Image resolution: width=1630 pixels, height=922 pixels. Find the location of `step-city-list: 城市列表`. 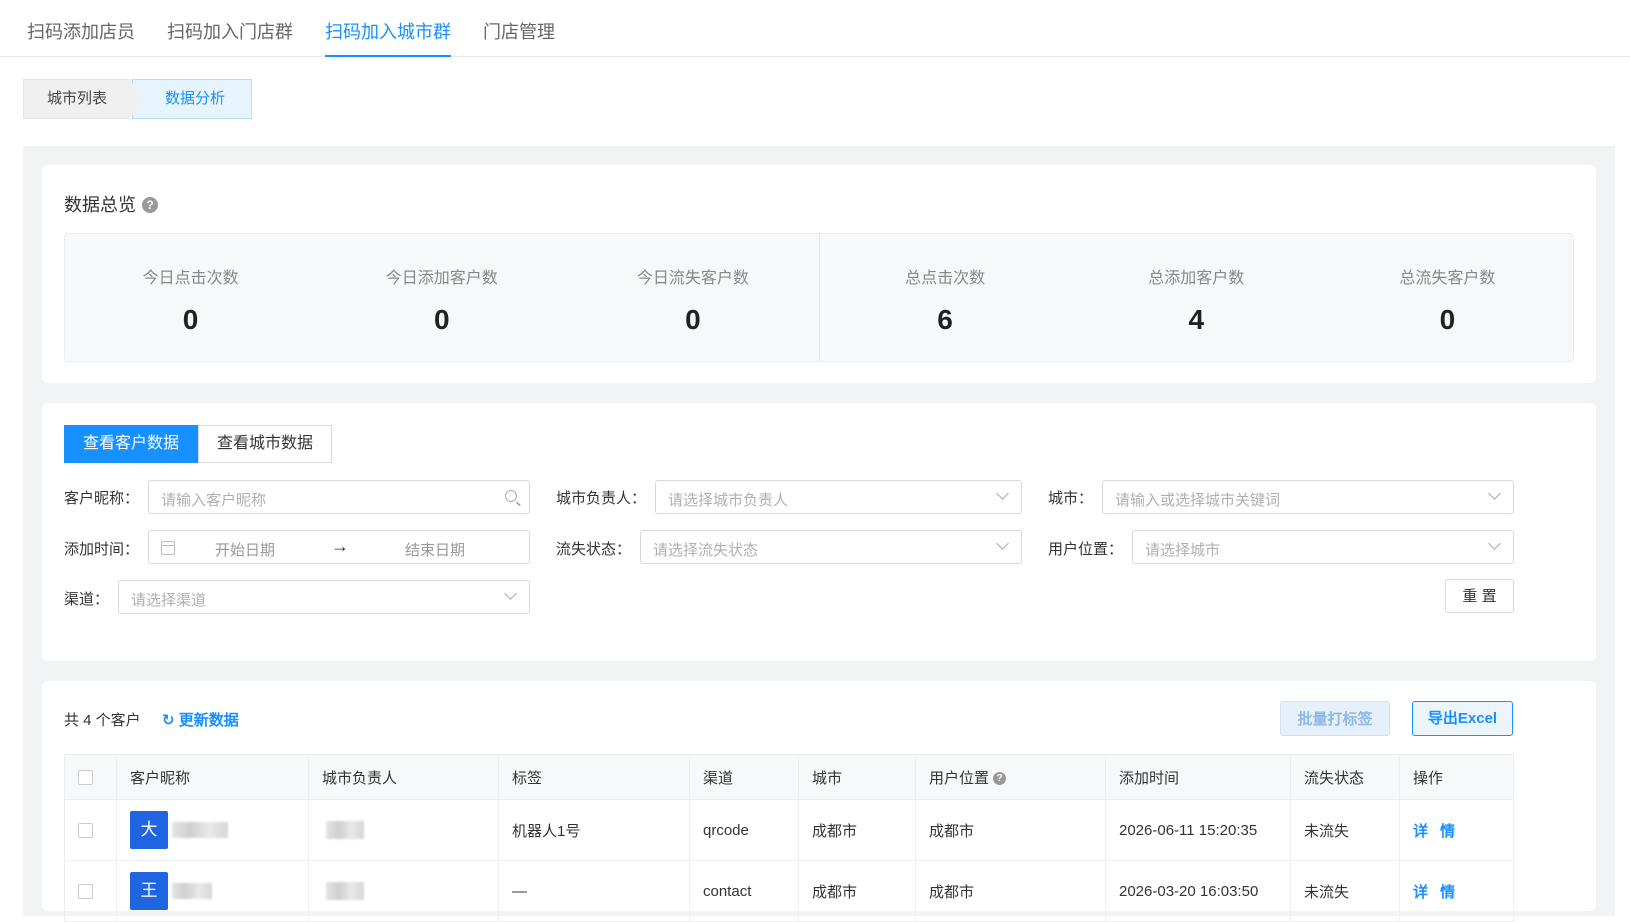

step-city-list: 城市列表 is located at coordinates (83, 99).